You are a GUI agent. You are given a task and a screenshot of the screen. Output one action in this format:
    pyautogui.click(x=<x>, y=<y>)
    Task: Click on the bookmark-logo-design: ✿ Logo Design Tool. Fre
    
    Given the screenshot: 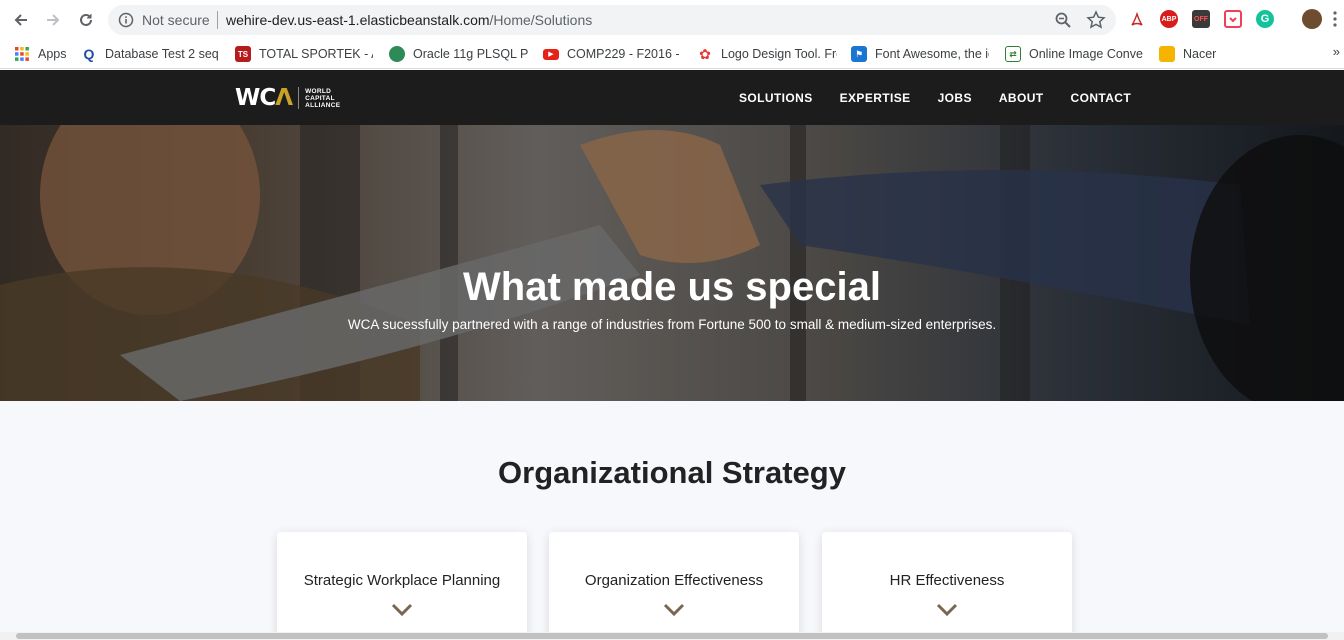 What is the action you would take?
    pyautogui.click(x=767, y=54)
    